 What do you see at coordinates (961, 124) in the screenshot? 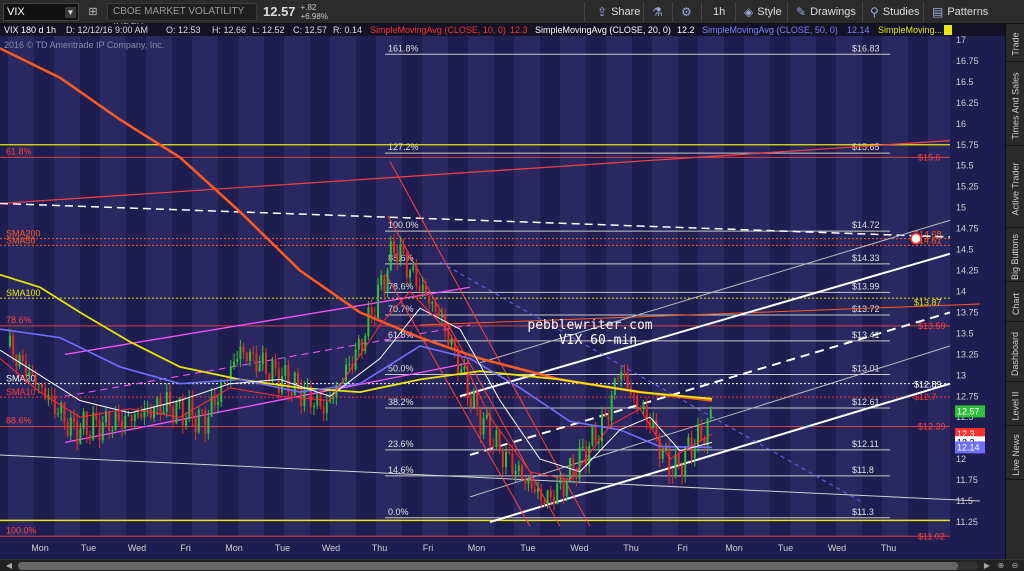
I see `y-axis-tick: 16` at bounding box center [961, 124].